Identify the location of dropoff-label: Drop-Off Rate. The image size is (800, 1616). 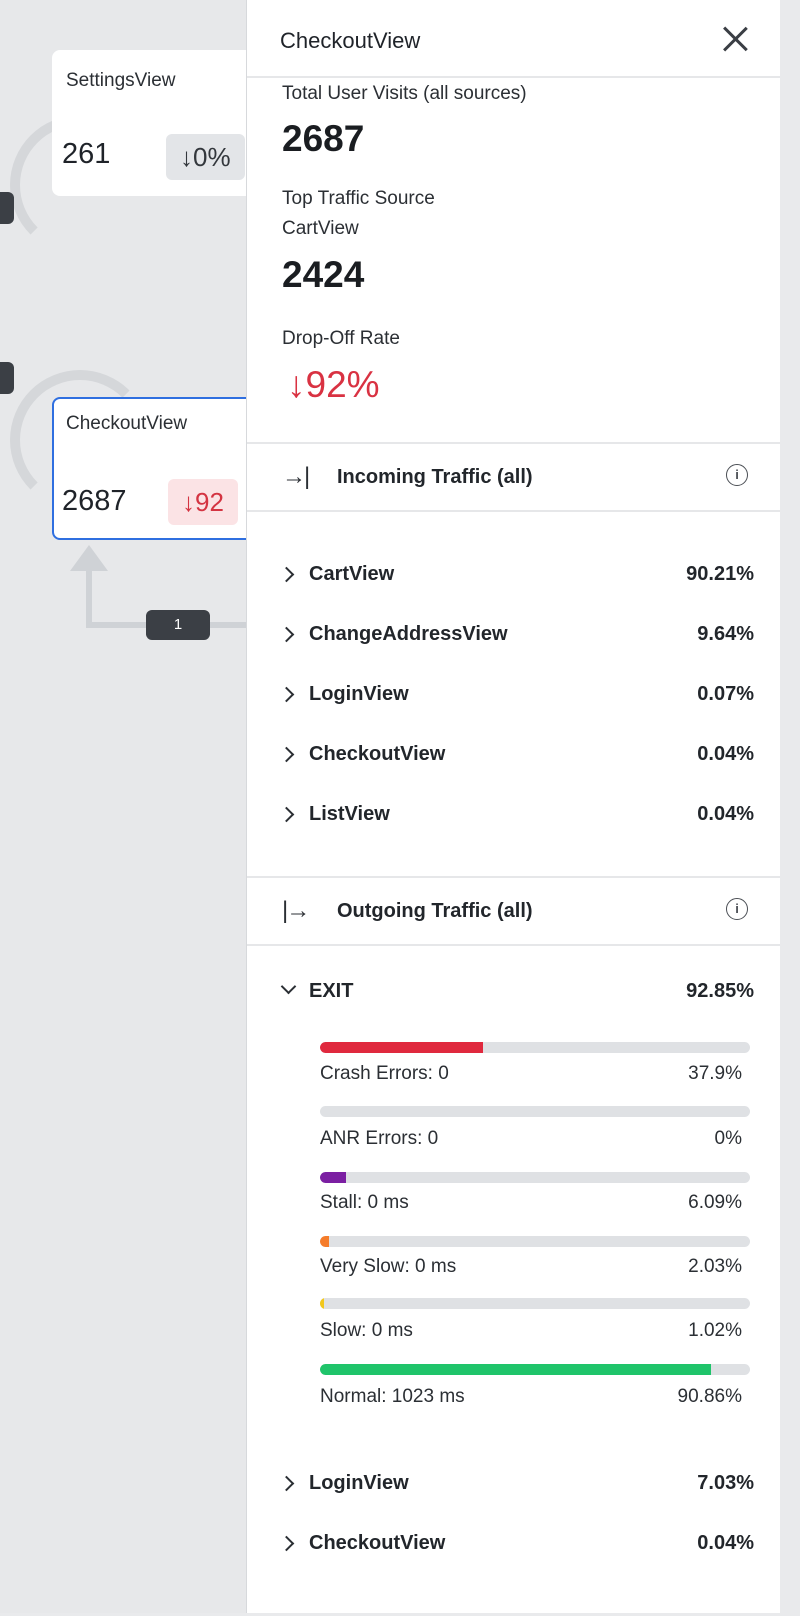
(341, 338).